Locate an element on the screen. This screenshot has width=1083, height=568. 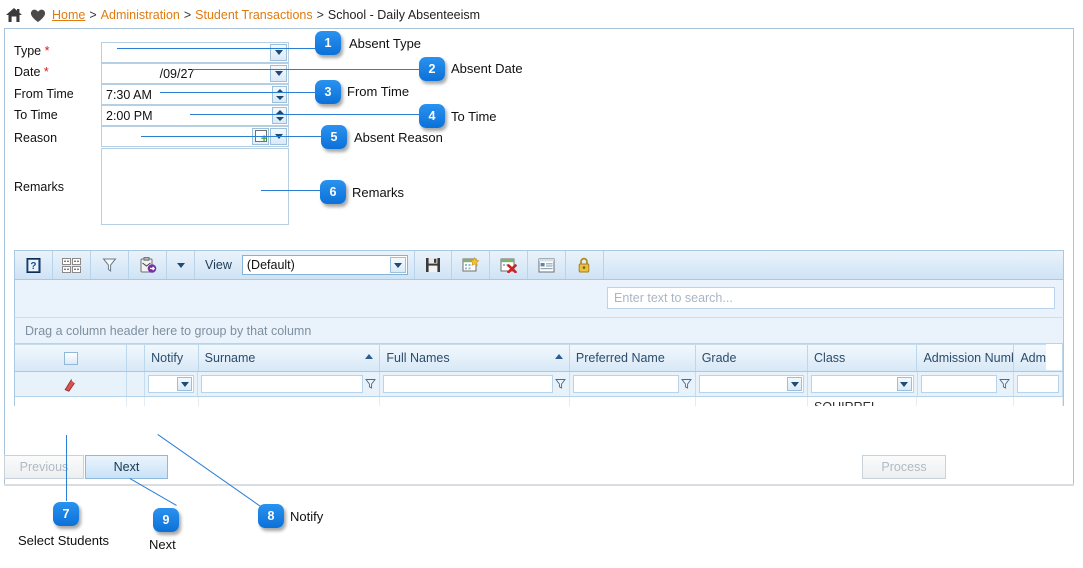
remarks-textarea is located at coordinates (195, 186).